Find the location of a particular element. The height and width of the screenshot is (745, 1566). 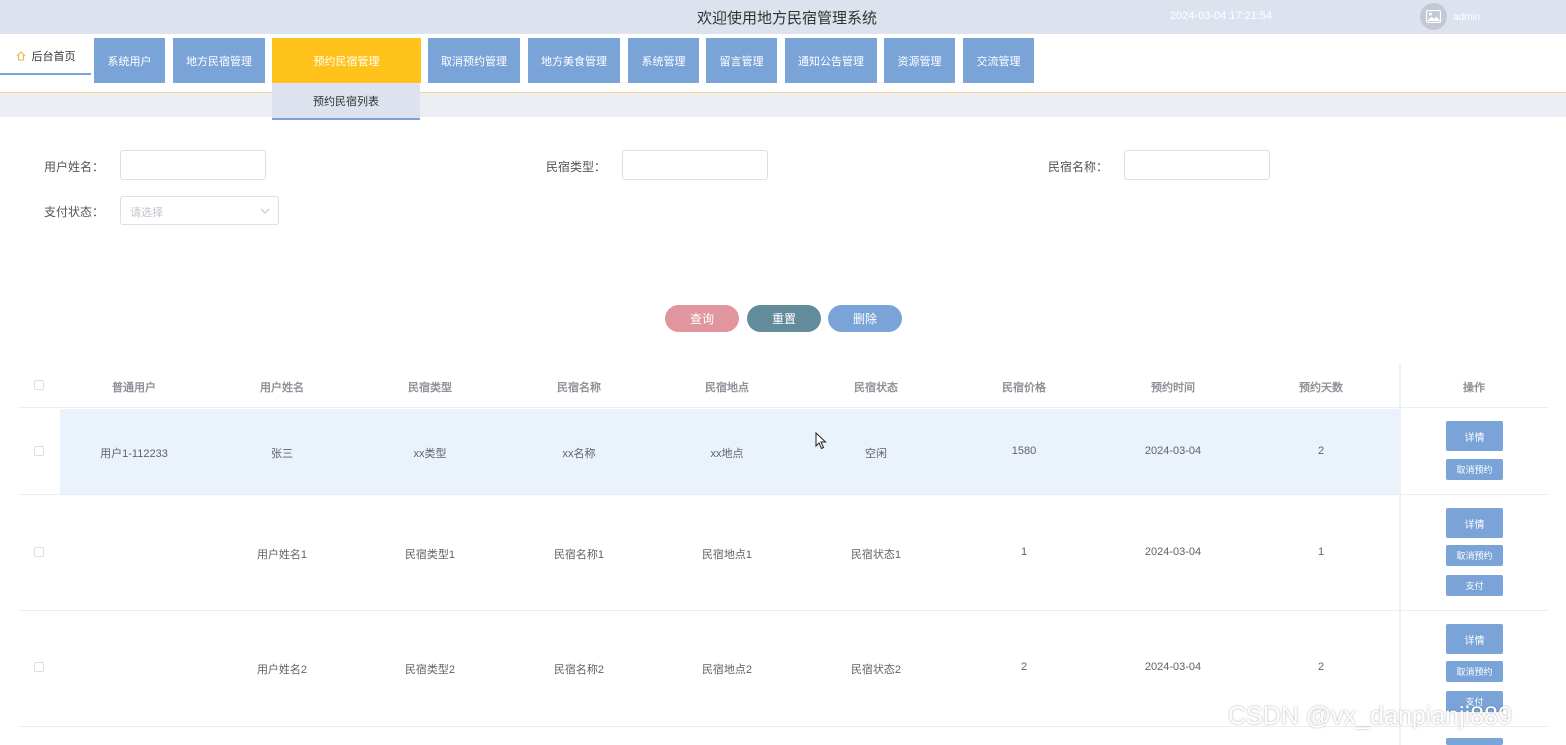

select-all-checkbox is located at coordinates (39, 385).